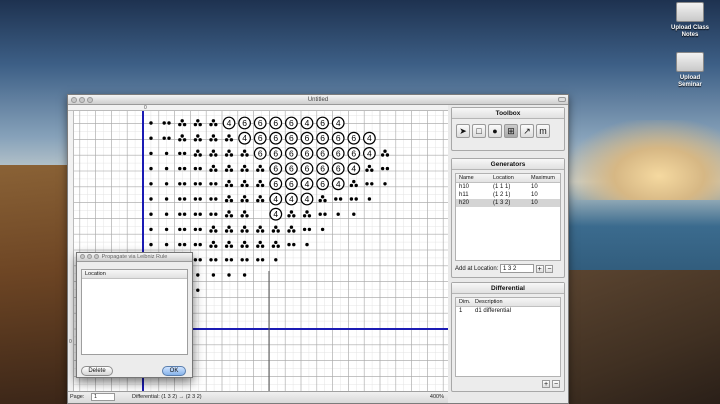 The image size is (720, 404). What do you see at coordinates (437, 397) in the screenshot?
I see `zoom-level: 400%` at bounding box center [437, 397].